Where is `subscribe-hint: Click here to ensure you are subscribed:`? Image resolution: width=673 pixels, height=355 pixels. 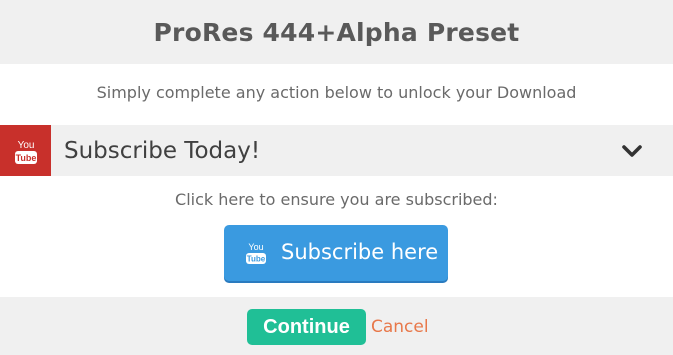 subscribe-hint: Click here to ensure you are subscribed: is located at coordinates (336, 199).